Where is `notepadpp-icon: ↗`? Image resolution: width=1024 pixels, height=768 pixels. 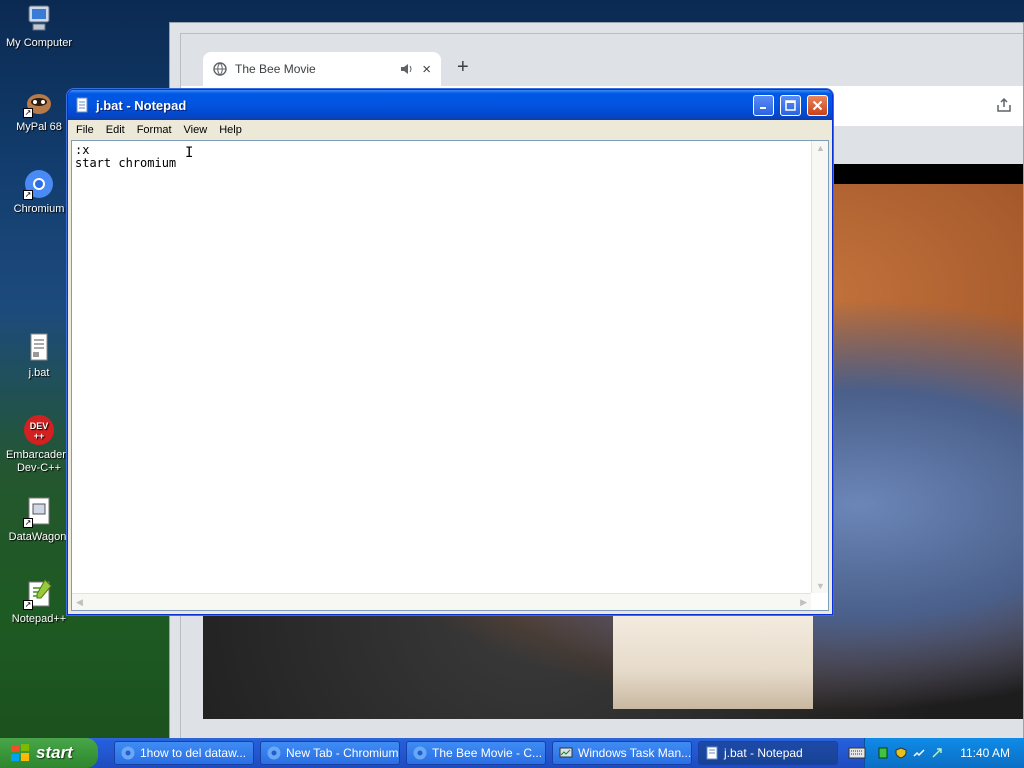
notepadpp-icon: ↗ is located at coordinates (39, 594).